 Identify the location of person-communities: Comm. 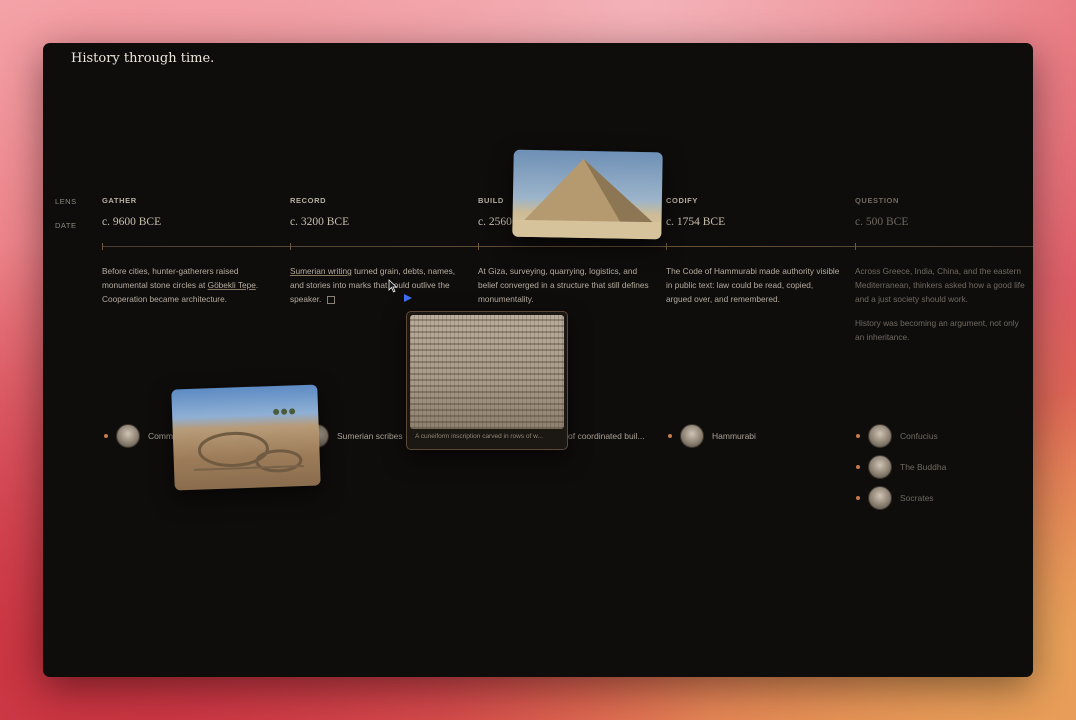
(138, 436).